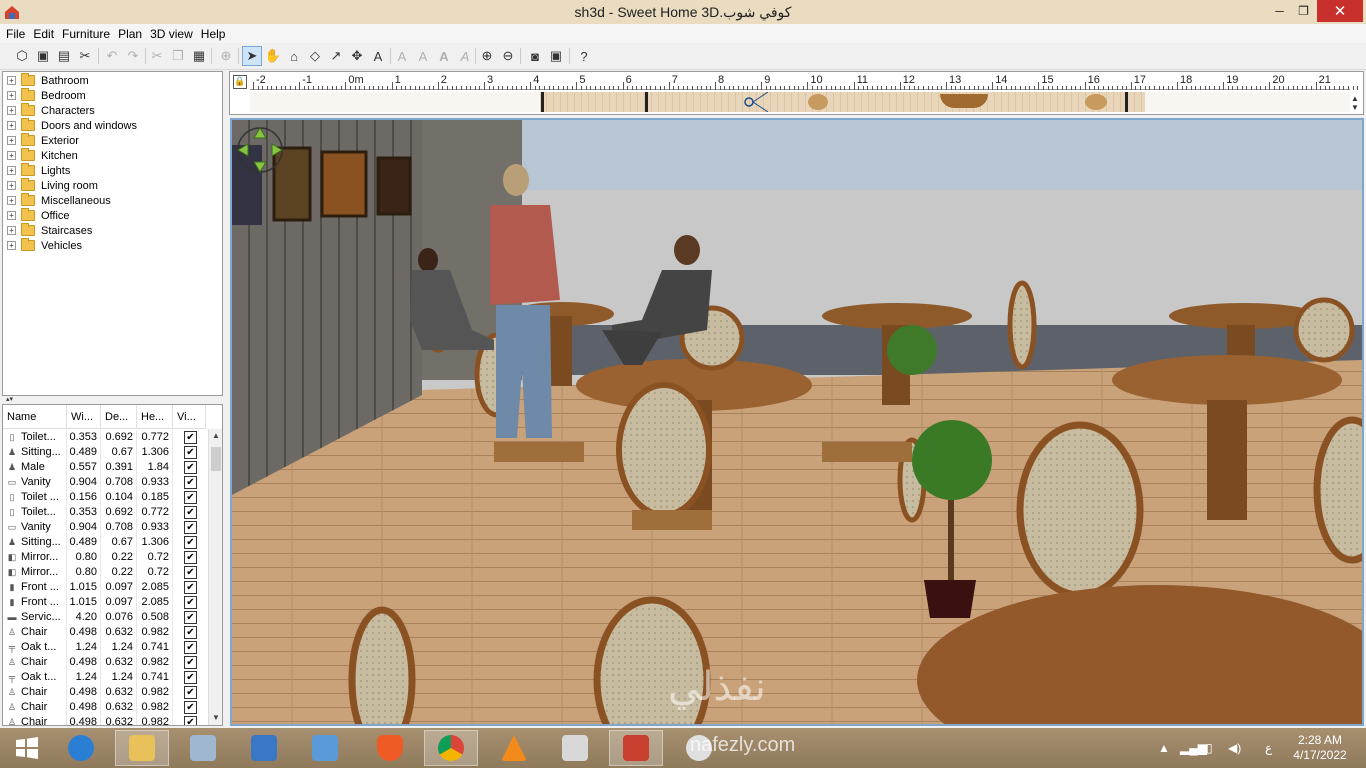 The image size is (1366, 768). I want to click on menu-plan: Plan, so click(130, 34).